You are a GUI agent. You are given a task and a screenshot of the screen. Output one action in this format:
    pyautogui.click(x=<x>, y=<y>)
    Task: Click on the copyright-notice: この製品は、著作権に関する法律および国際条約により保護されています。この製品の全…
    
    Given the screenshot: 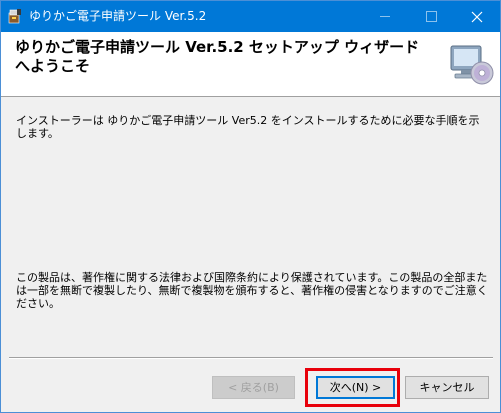 What is the action you would take?
    pyautogui.click(x=252, y=290)
    